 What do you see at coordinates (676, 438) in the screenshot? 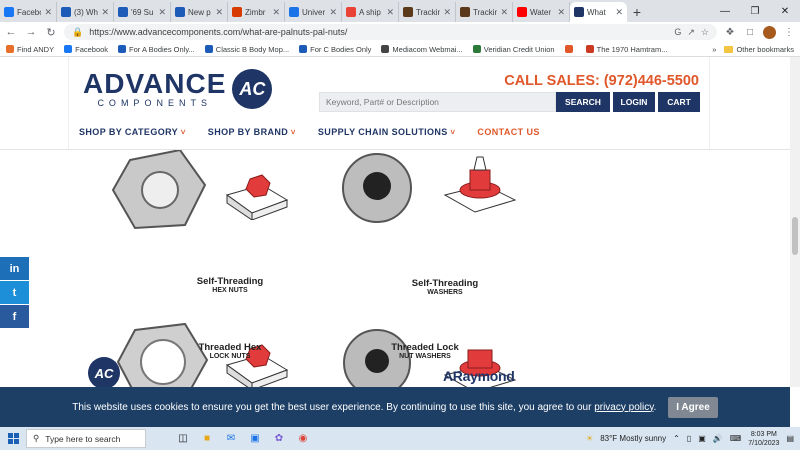
I see `tray-chevron-icon: ⌃` at bounding box center [676, 438].